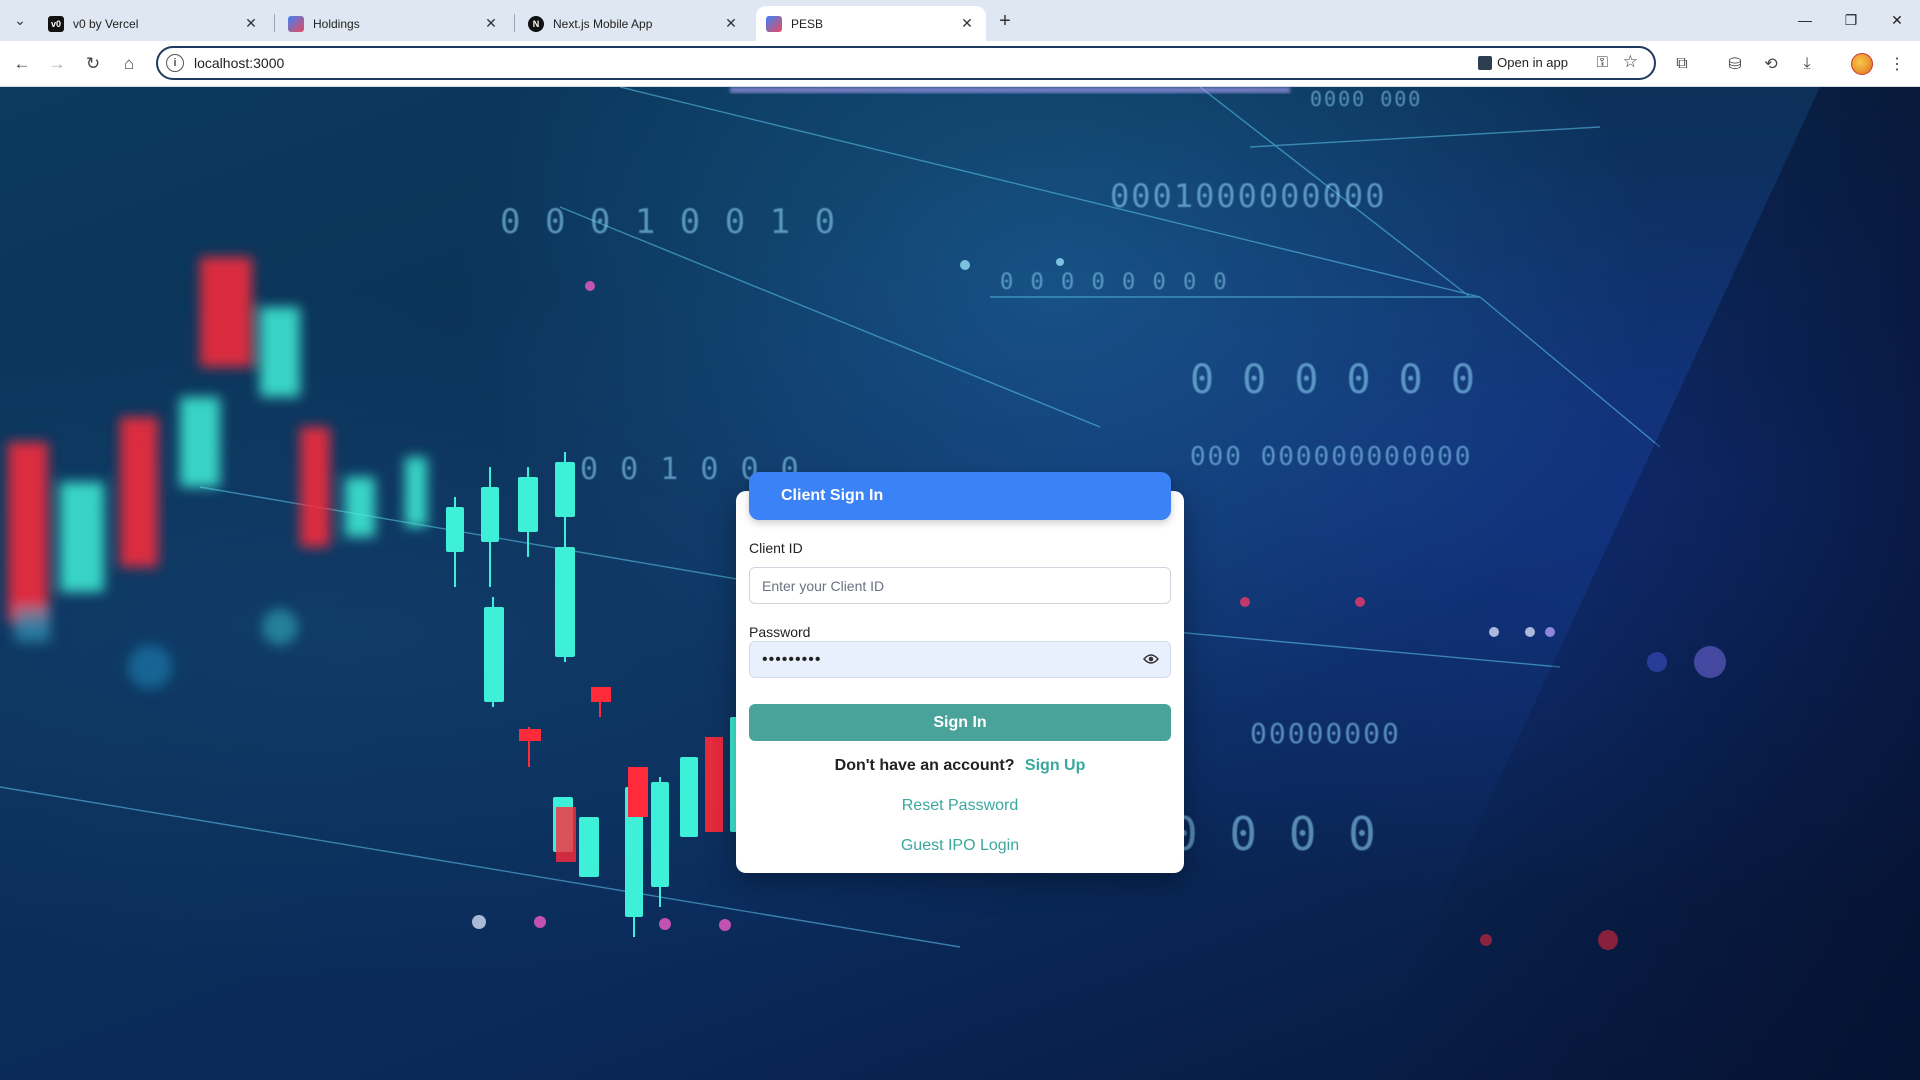  Describe the element at coordinates (1897, 64) in the screenshot. I see `more-menu-icon: ⋮` at that location.